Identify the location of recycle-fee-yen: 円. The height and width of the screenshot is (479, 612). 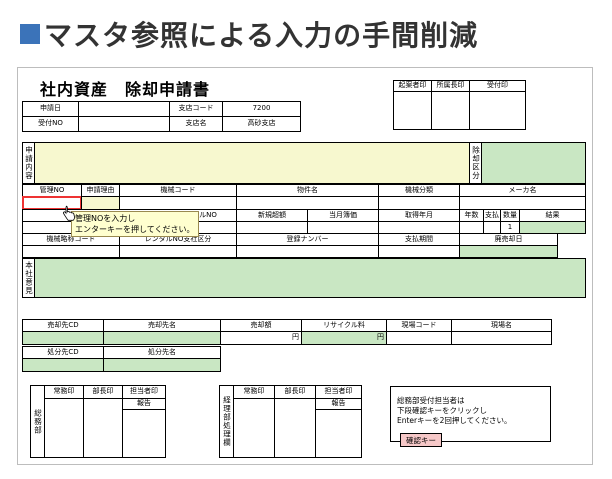
(380, 337).